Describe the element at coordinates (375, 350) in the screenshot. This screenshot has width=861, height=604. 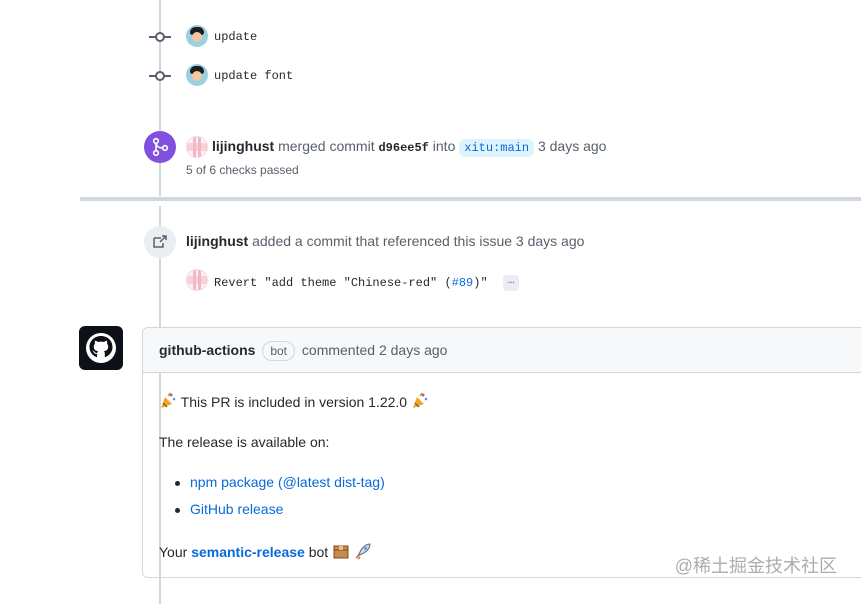
I see `comment-timestamp: commented 2 days ago` at that location.